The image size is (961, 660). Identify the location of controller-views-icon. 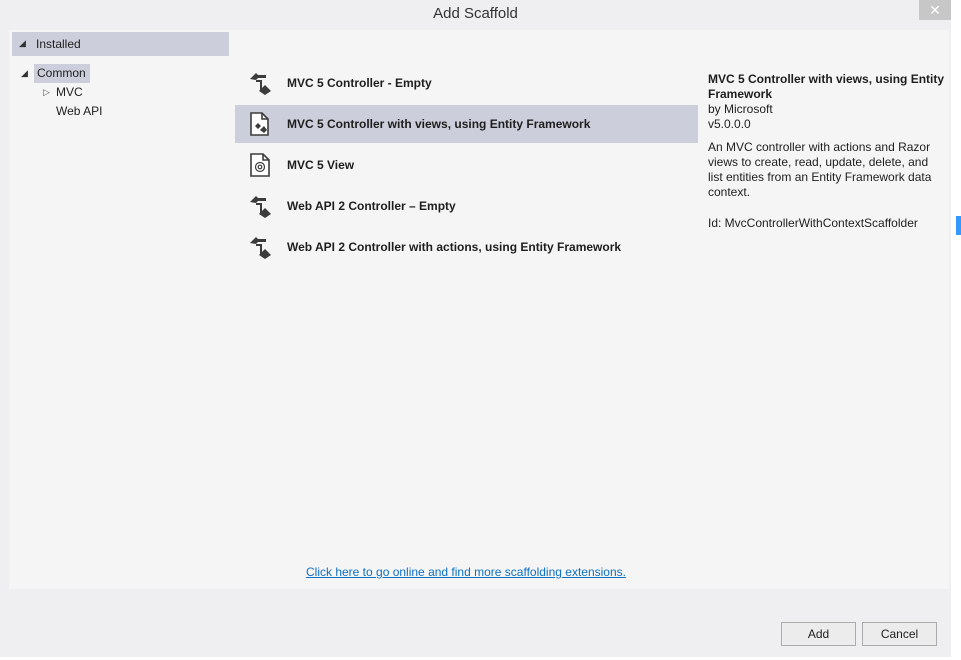
(259, 124).